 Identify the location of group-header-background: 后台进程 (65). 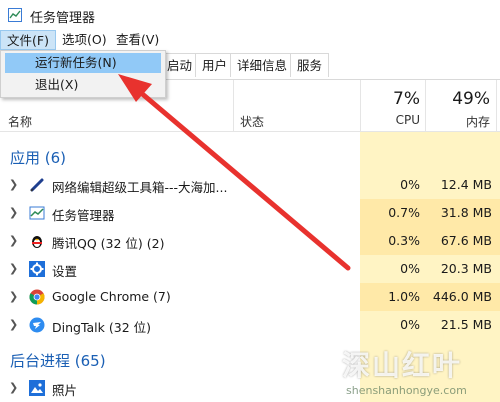
(58, 360).